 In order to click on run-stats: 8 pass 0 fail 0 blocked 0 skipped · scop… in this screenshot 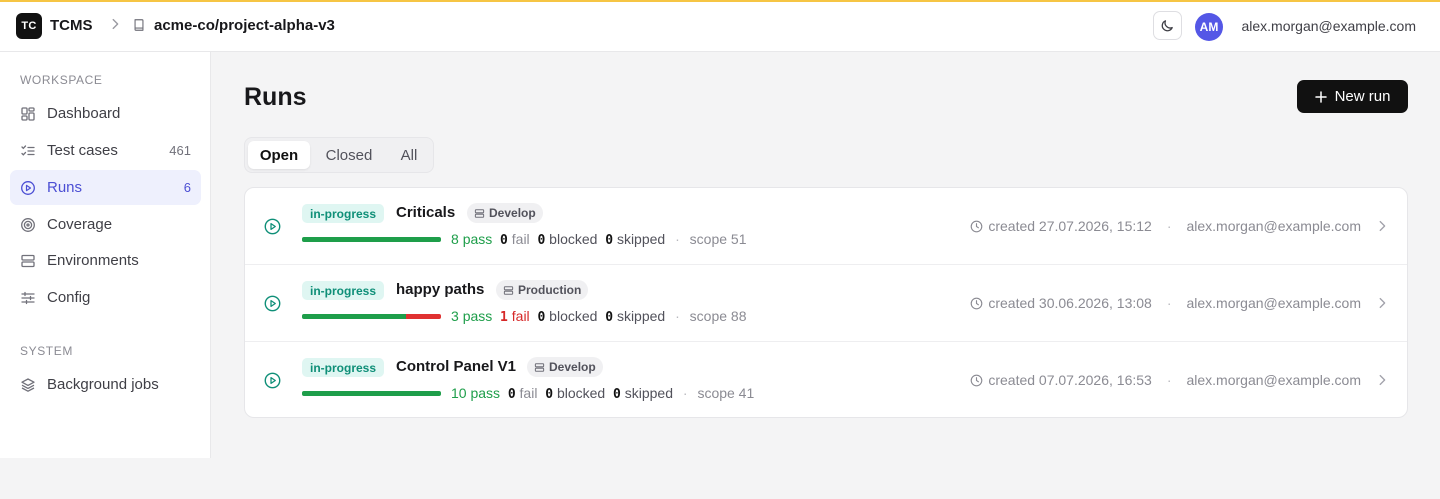, I will do `click(599, 239)`.